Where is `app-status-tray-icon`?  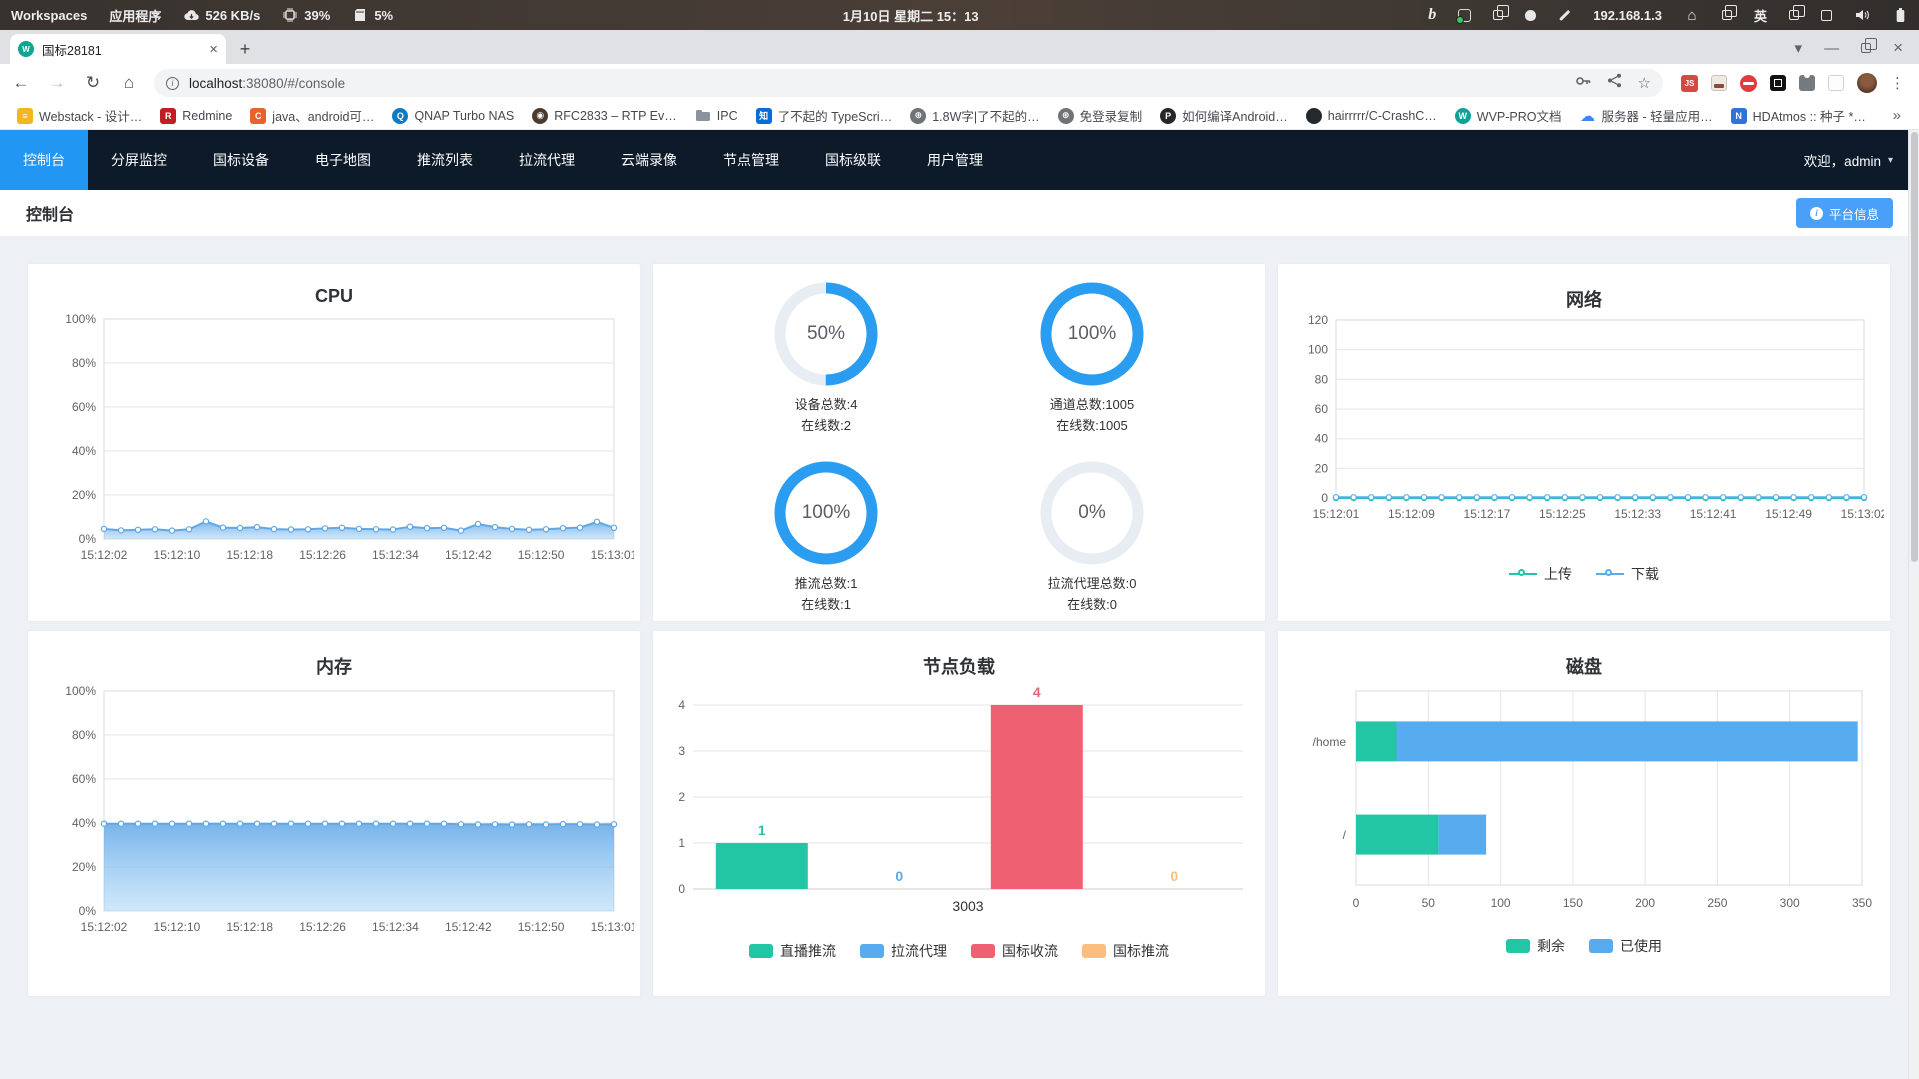
app-status-tray-icon is located at coordinates (1464, 16).